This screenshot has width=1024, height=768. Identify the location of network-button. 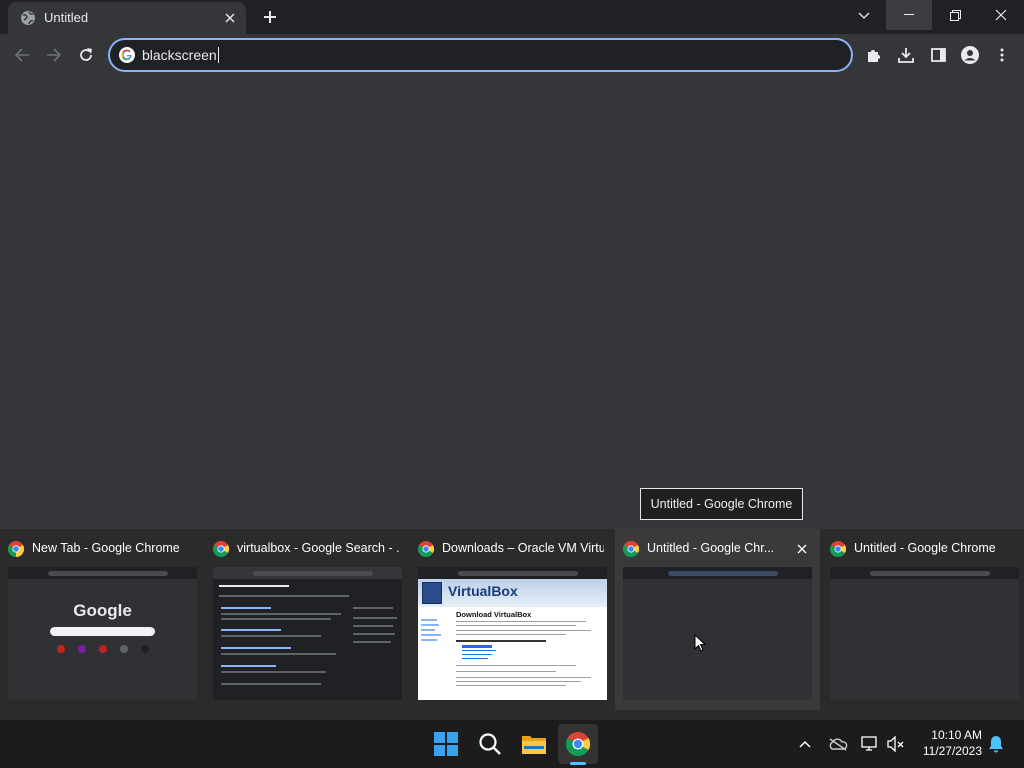
(870, 744).